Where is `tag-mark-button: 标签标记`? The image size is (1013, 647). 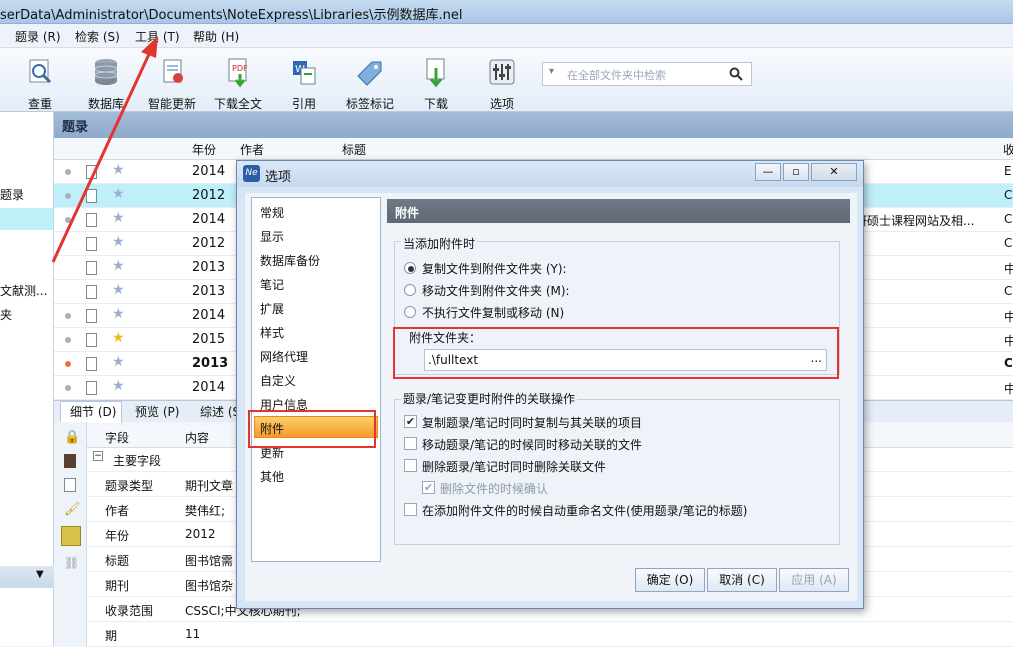 tag-mark-button: 标签标记 is located at coordinates (370, 84).